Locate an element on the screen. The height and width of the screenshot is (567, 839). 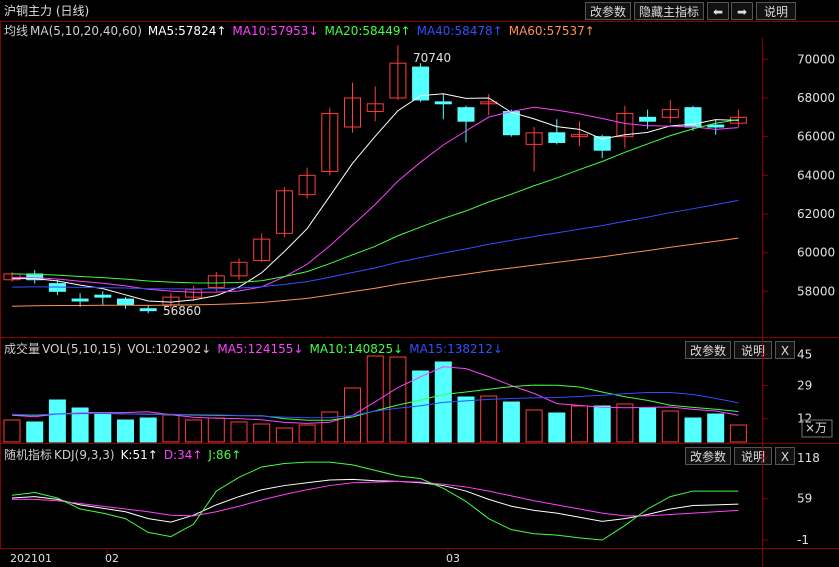
x-label-mar: 03 is located at coordinates (453, 558).